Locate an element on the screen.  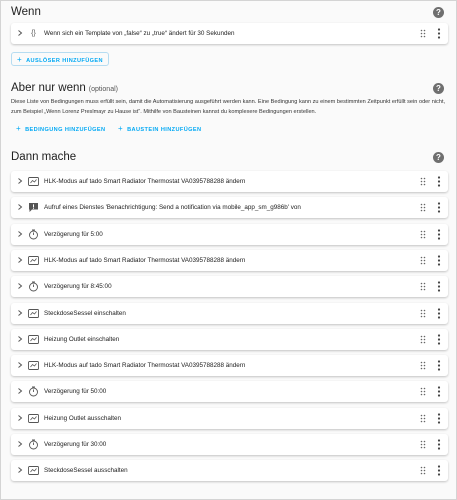
action-card: Heizung Outlet ausschalten is located at coordinates (229, 418).